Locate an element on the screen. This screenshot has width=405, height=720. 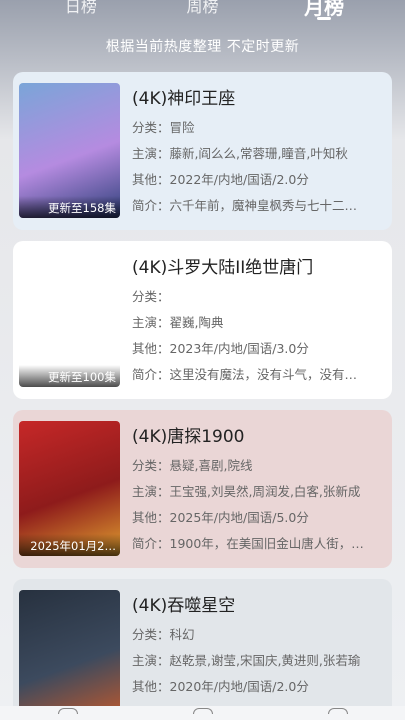
item-other: 其他：2020年/内地/国语/2.0分 is located at coordinates (220, 686).